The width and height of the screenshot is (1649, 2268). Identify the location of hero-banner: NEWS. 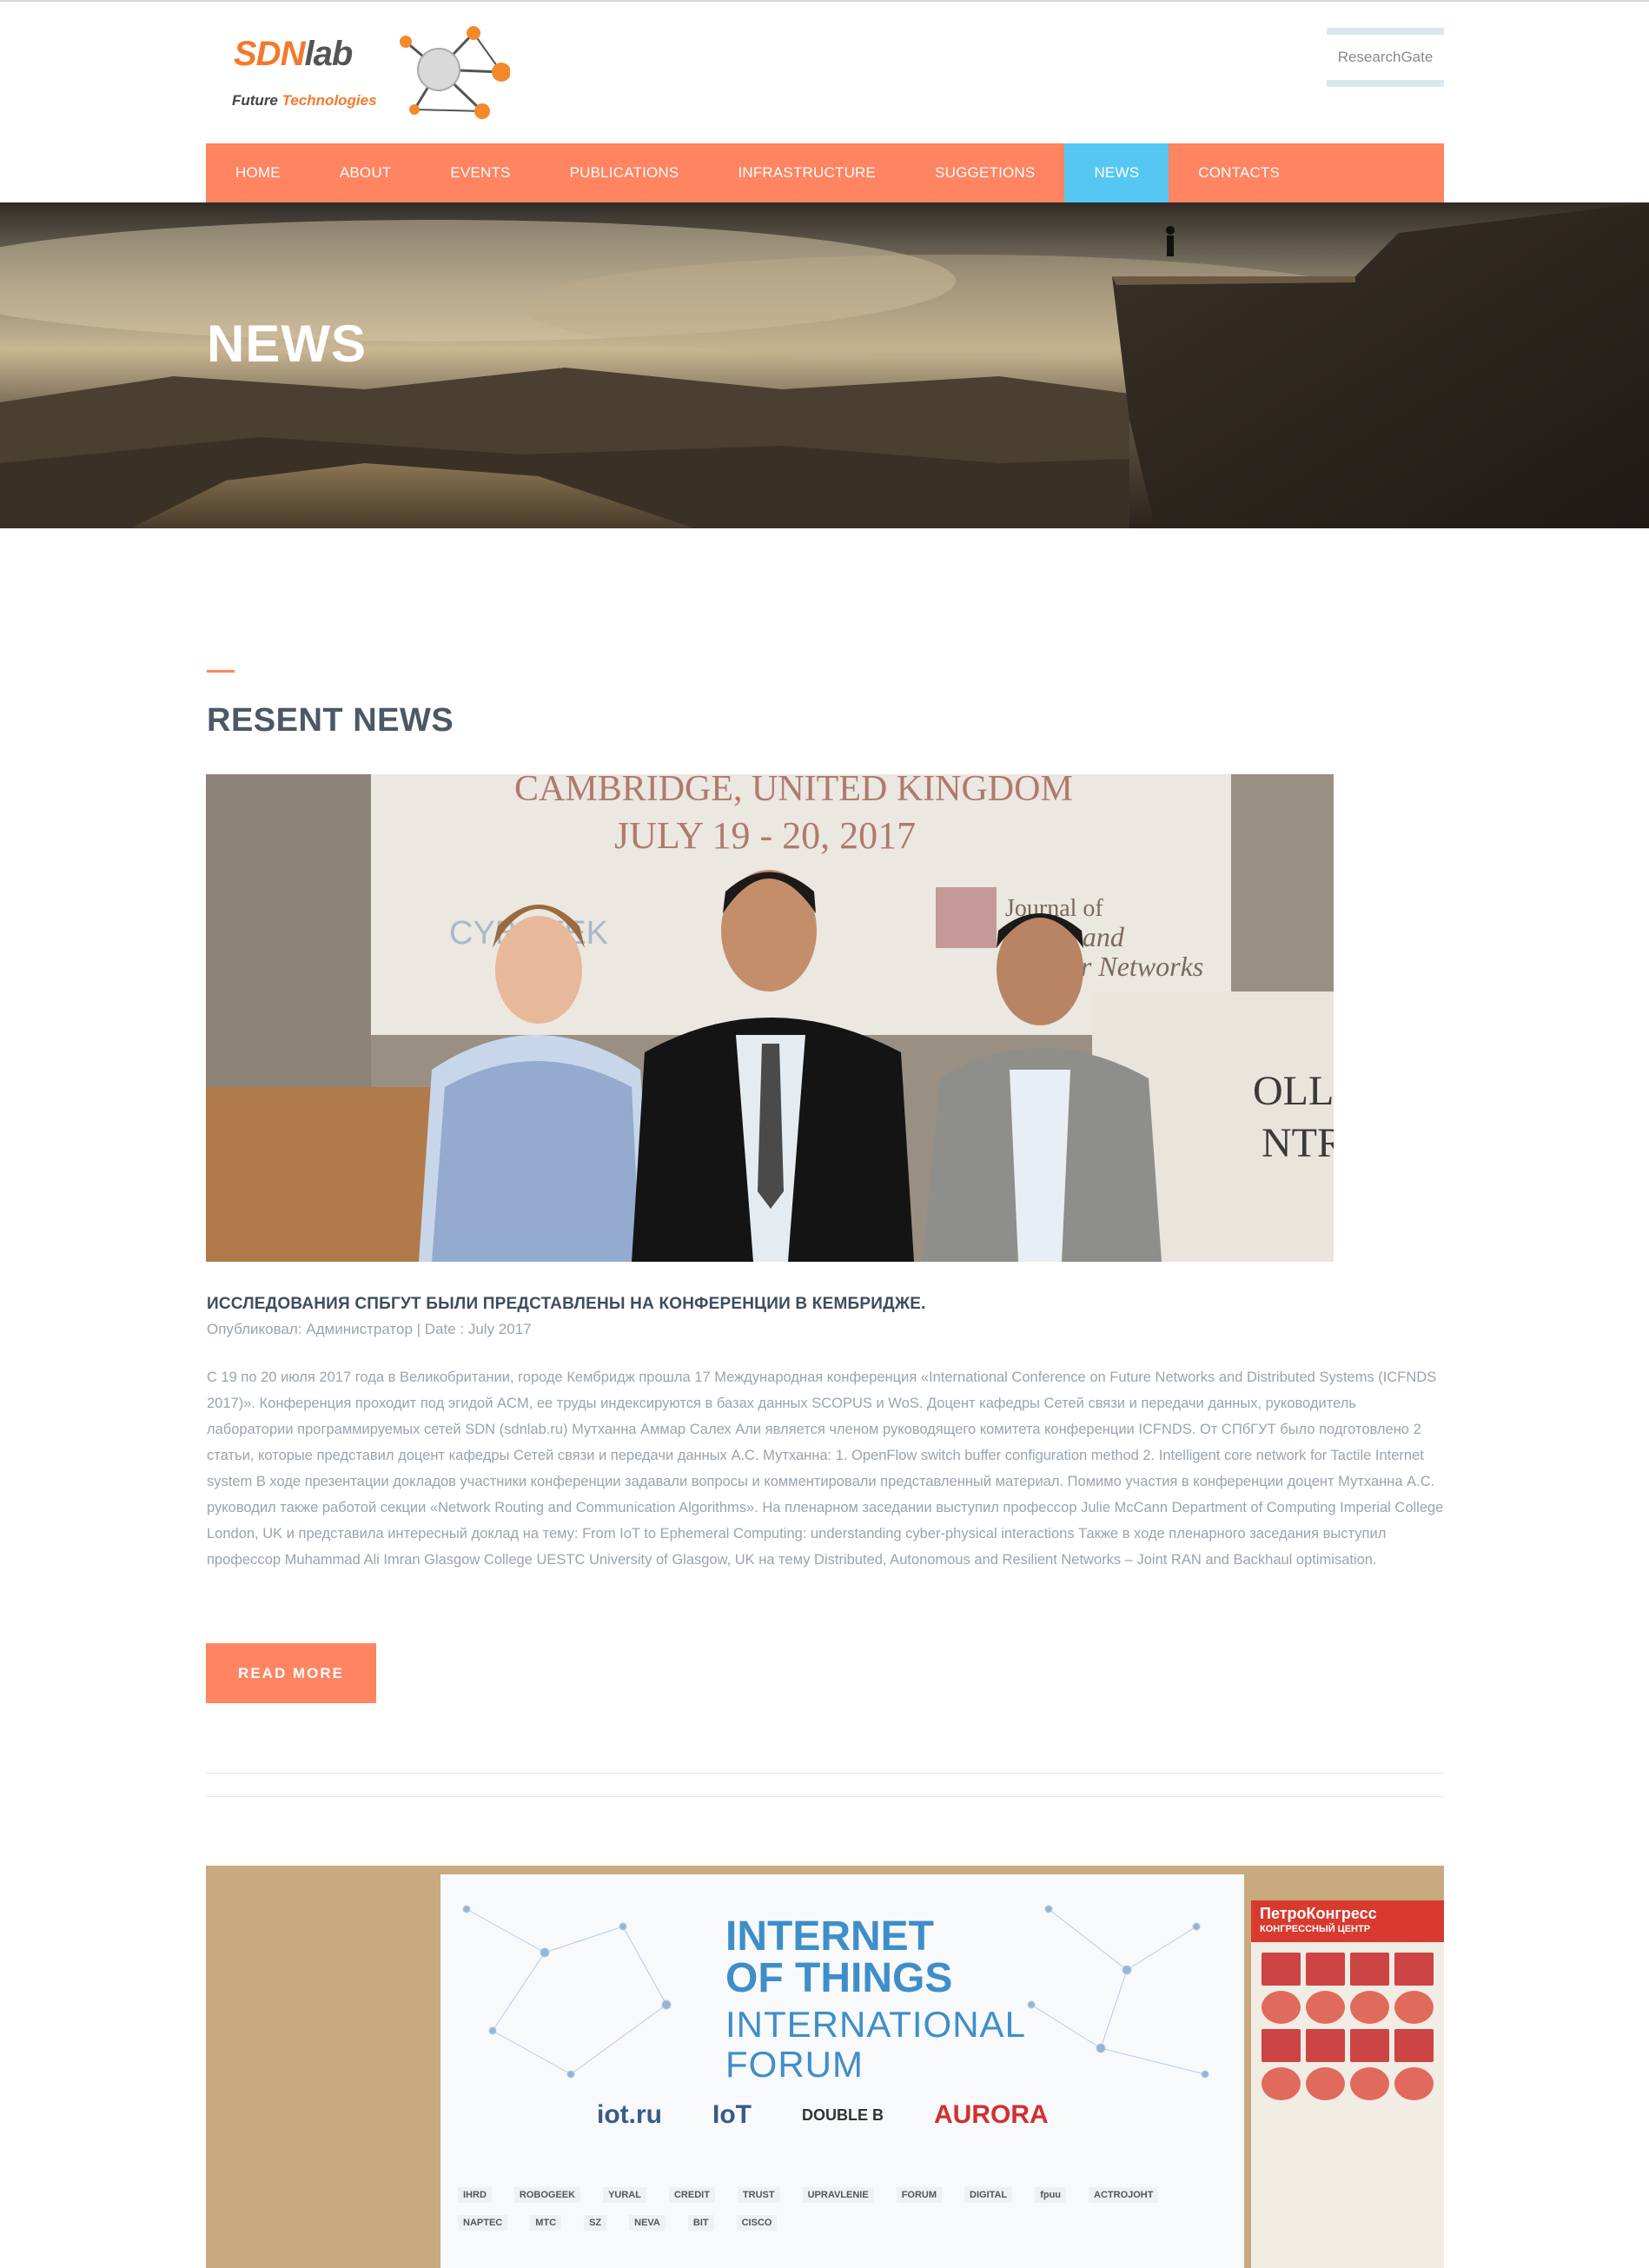
(824, 365).